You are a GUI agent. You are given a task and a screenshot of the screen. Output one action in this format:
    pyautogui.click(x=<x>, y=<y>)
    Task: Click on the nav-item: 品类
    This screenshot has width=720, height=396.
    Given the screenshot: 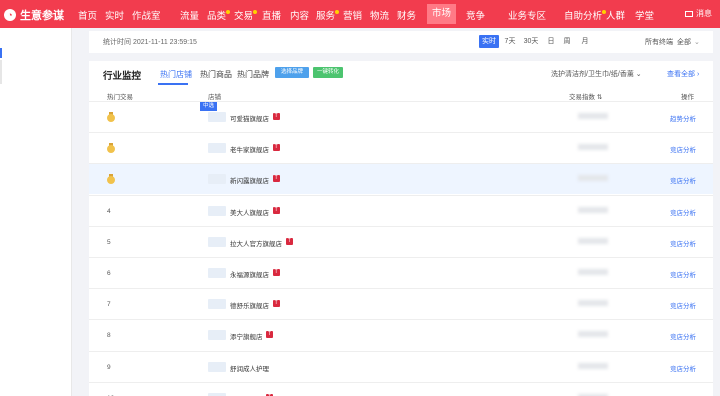 What is the action you would take?
    pyautogui.click(x=219, y=15)
    